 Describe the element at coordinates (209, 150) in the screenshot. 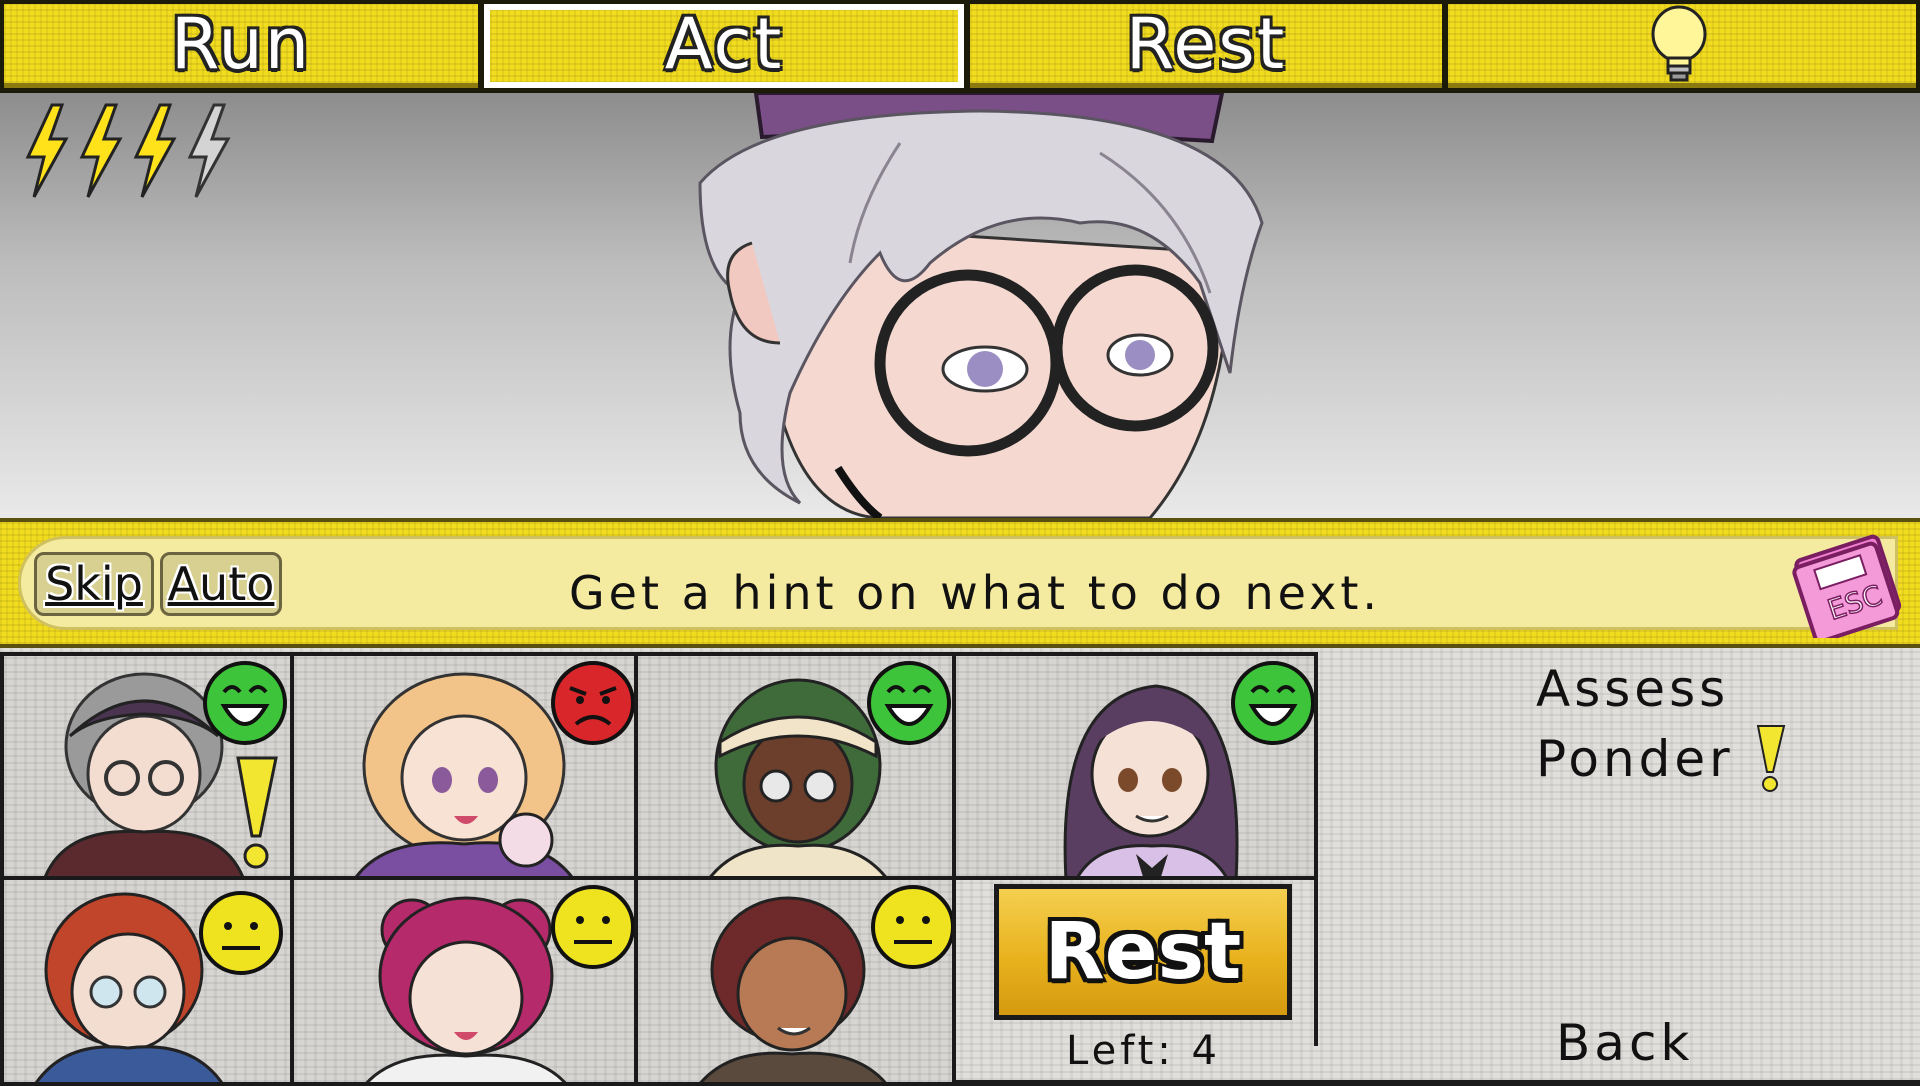

I see `lightning-bolt-empty-icon` at that location.